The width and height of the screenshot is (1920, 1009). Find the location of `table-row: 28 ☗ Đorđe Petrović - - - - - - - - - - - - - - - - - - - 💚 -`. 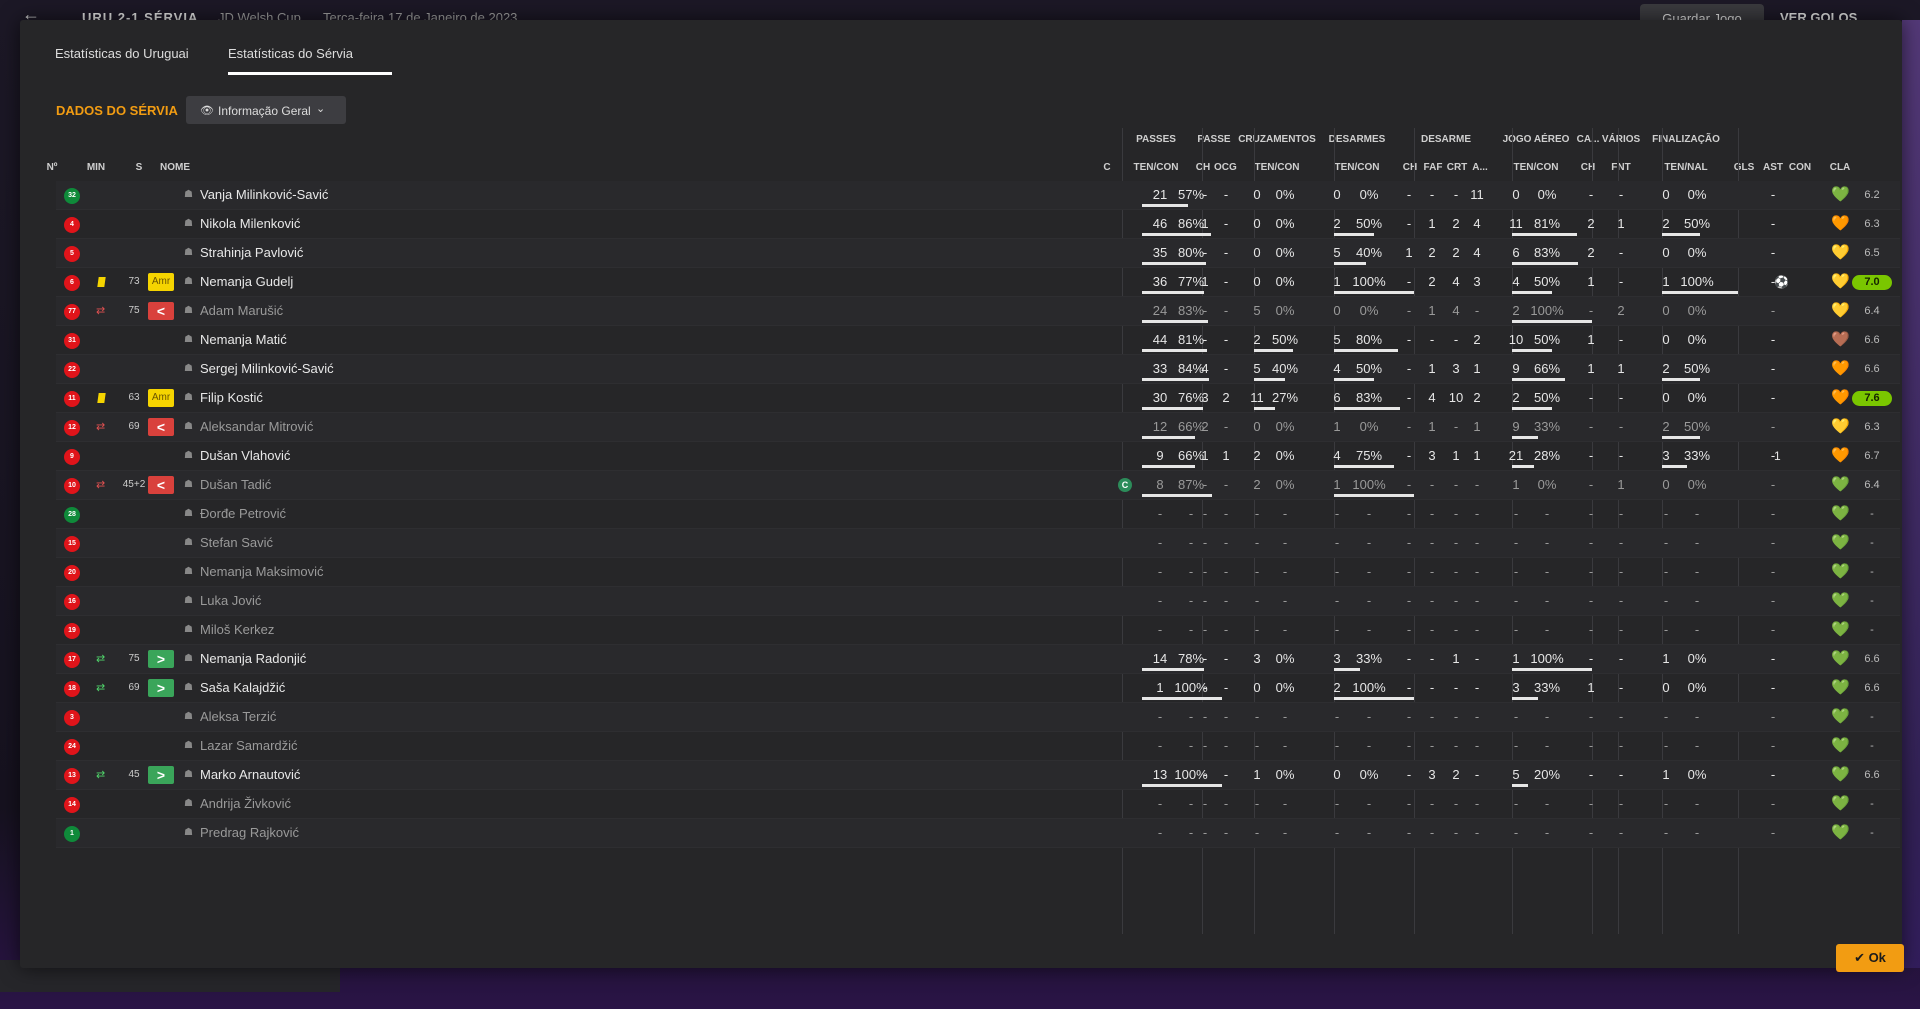

table-row: 28 ☗ Đorđe Petrović - - - - - - - - - - - - - - - - - - - 💚 - is located at coordinates (978, 514).